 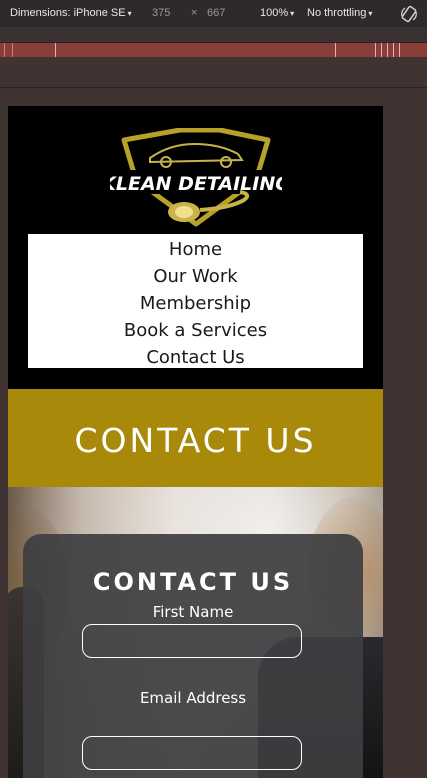 I want to click on media-query-bar, so click(x=213, y=35).